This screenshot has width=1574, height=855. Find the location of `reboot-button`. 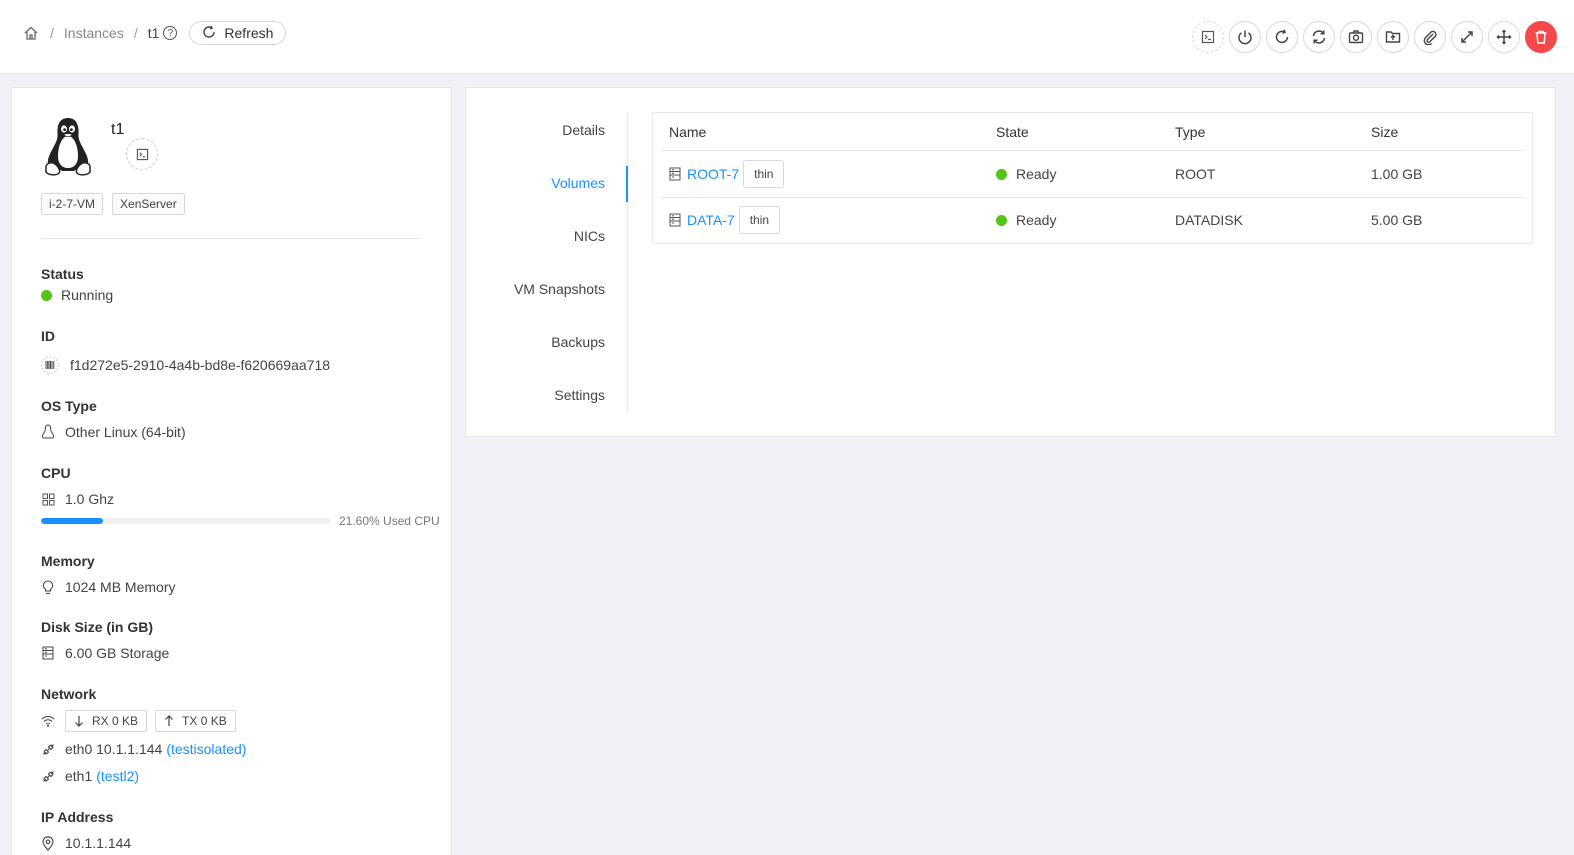

reboot-button is located at coordinates (1282, 37).